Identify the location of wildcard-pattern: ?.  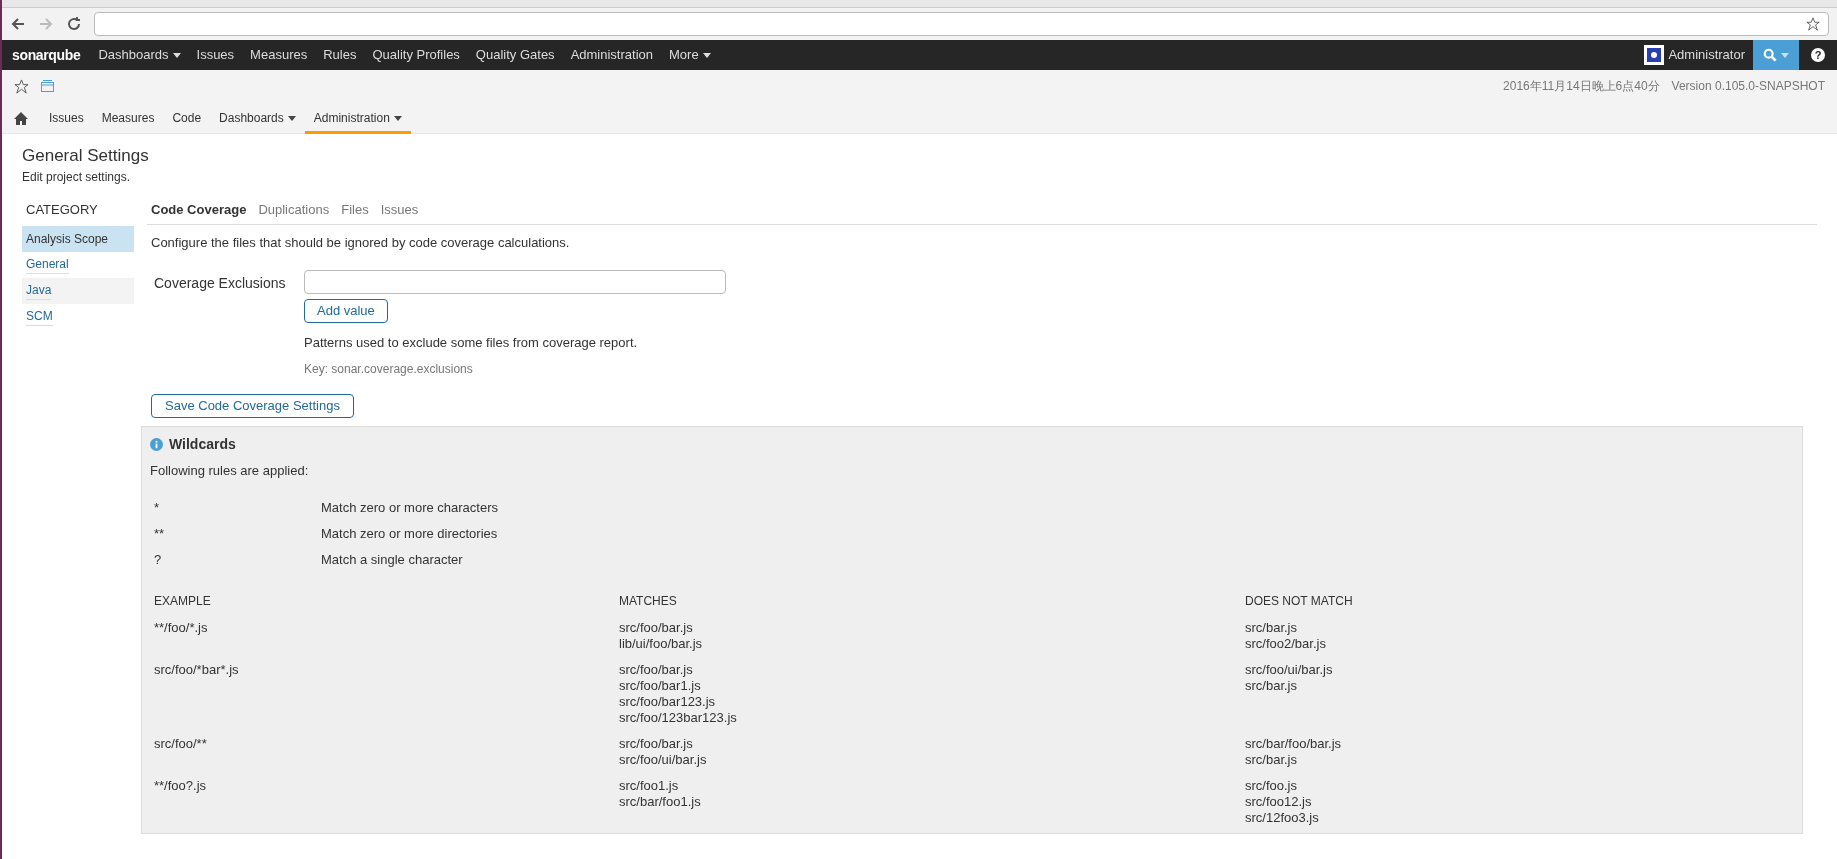
(158, 560).